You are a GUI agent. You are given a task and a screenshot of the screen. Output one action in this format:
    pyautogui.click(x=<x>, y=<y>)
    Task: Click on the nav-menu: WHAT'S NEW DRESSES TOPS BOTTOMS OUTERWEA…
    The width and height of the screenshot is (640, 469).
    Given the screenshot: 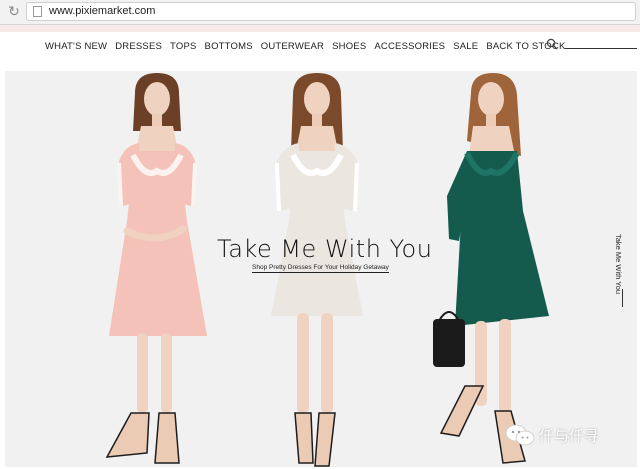 What is the action you would take?
    pyautogui.click(x=305, y=46)
    